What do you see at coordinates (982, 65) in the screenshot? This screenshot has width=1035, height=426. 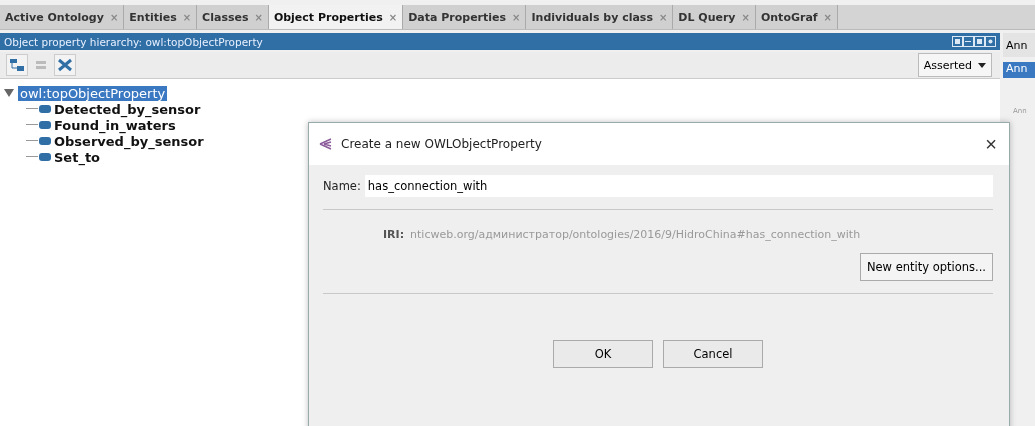 I see `caret-icon` at bounding box center [982, 65].